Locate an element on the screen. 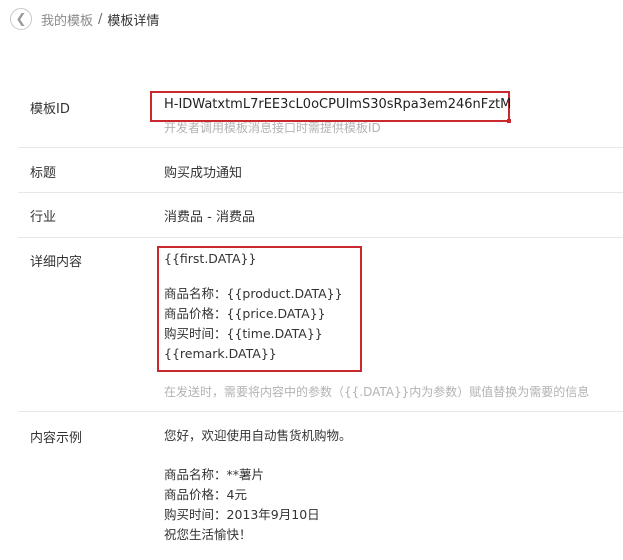 This screenshot has width=623, height=560. breadcrumb: 我的模板 / 模板详情 is located at coordinates (100, 19).